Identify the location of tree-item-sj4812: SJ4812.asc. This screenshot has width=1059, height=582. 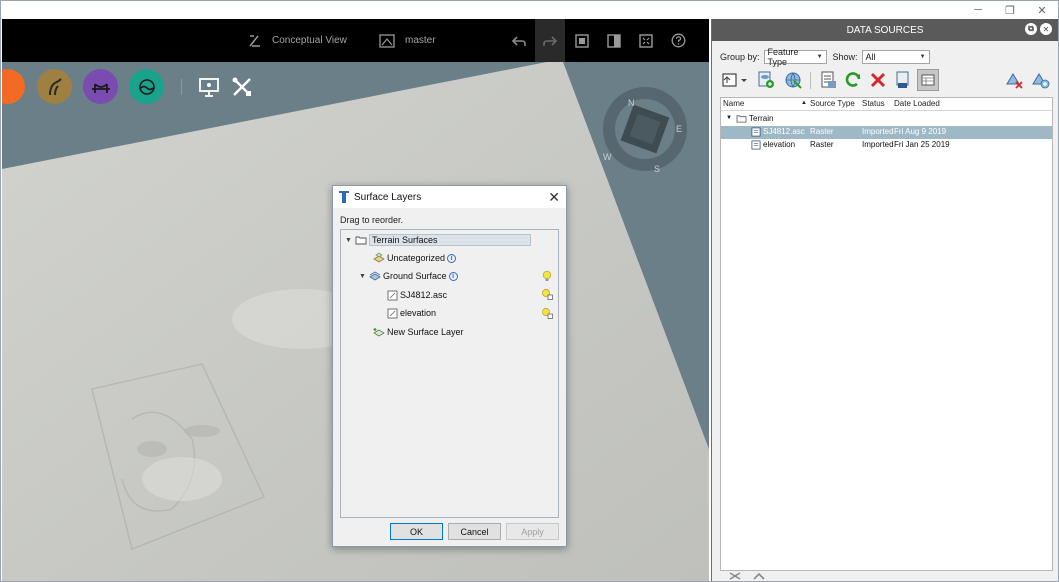
(417, 295).